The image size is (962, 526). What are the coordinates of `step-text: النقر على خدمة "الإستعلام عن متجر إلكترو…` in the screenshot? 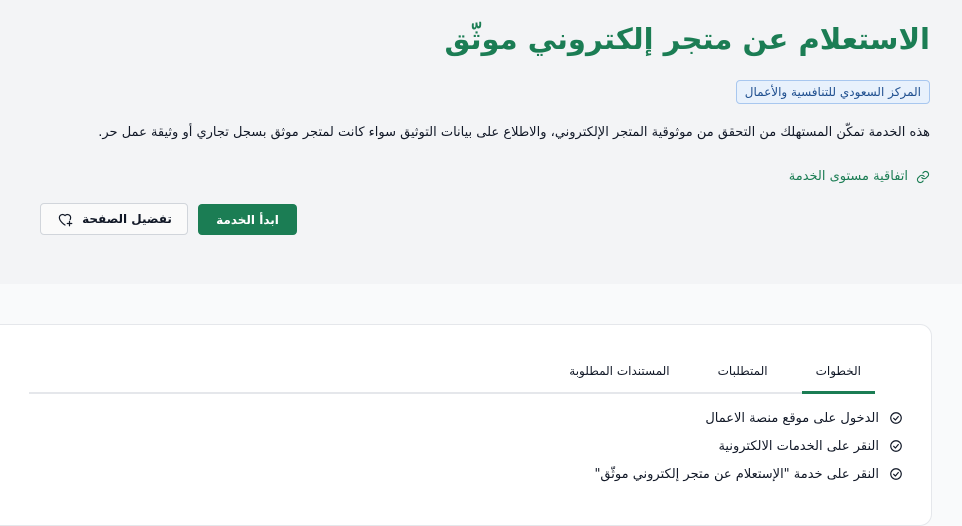 It's located at (736, 474).